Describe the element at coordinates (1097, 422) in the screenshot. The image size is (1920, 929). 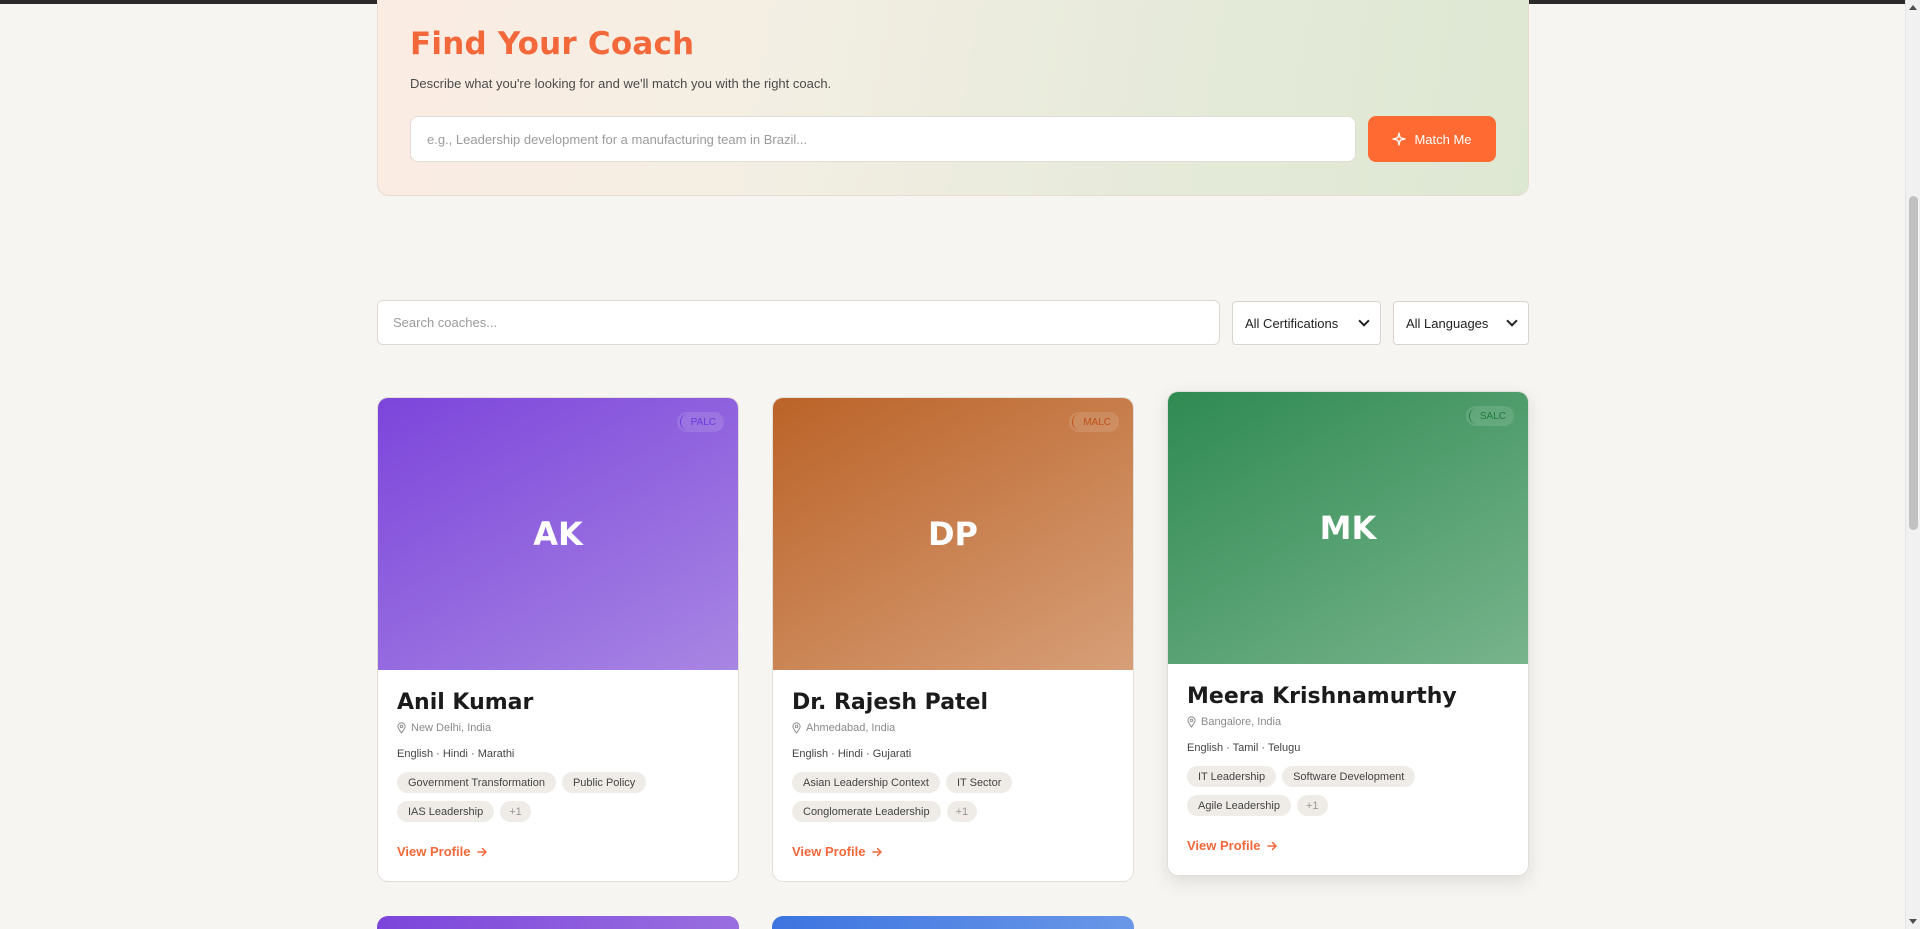
I see `certification-badge-label: MALC` at that location.